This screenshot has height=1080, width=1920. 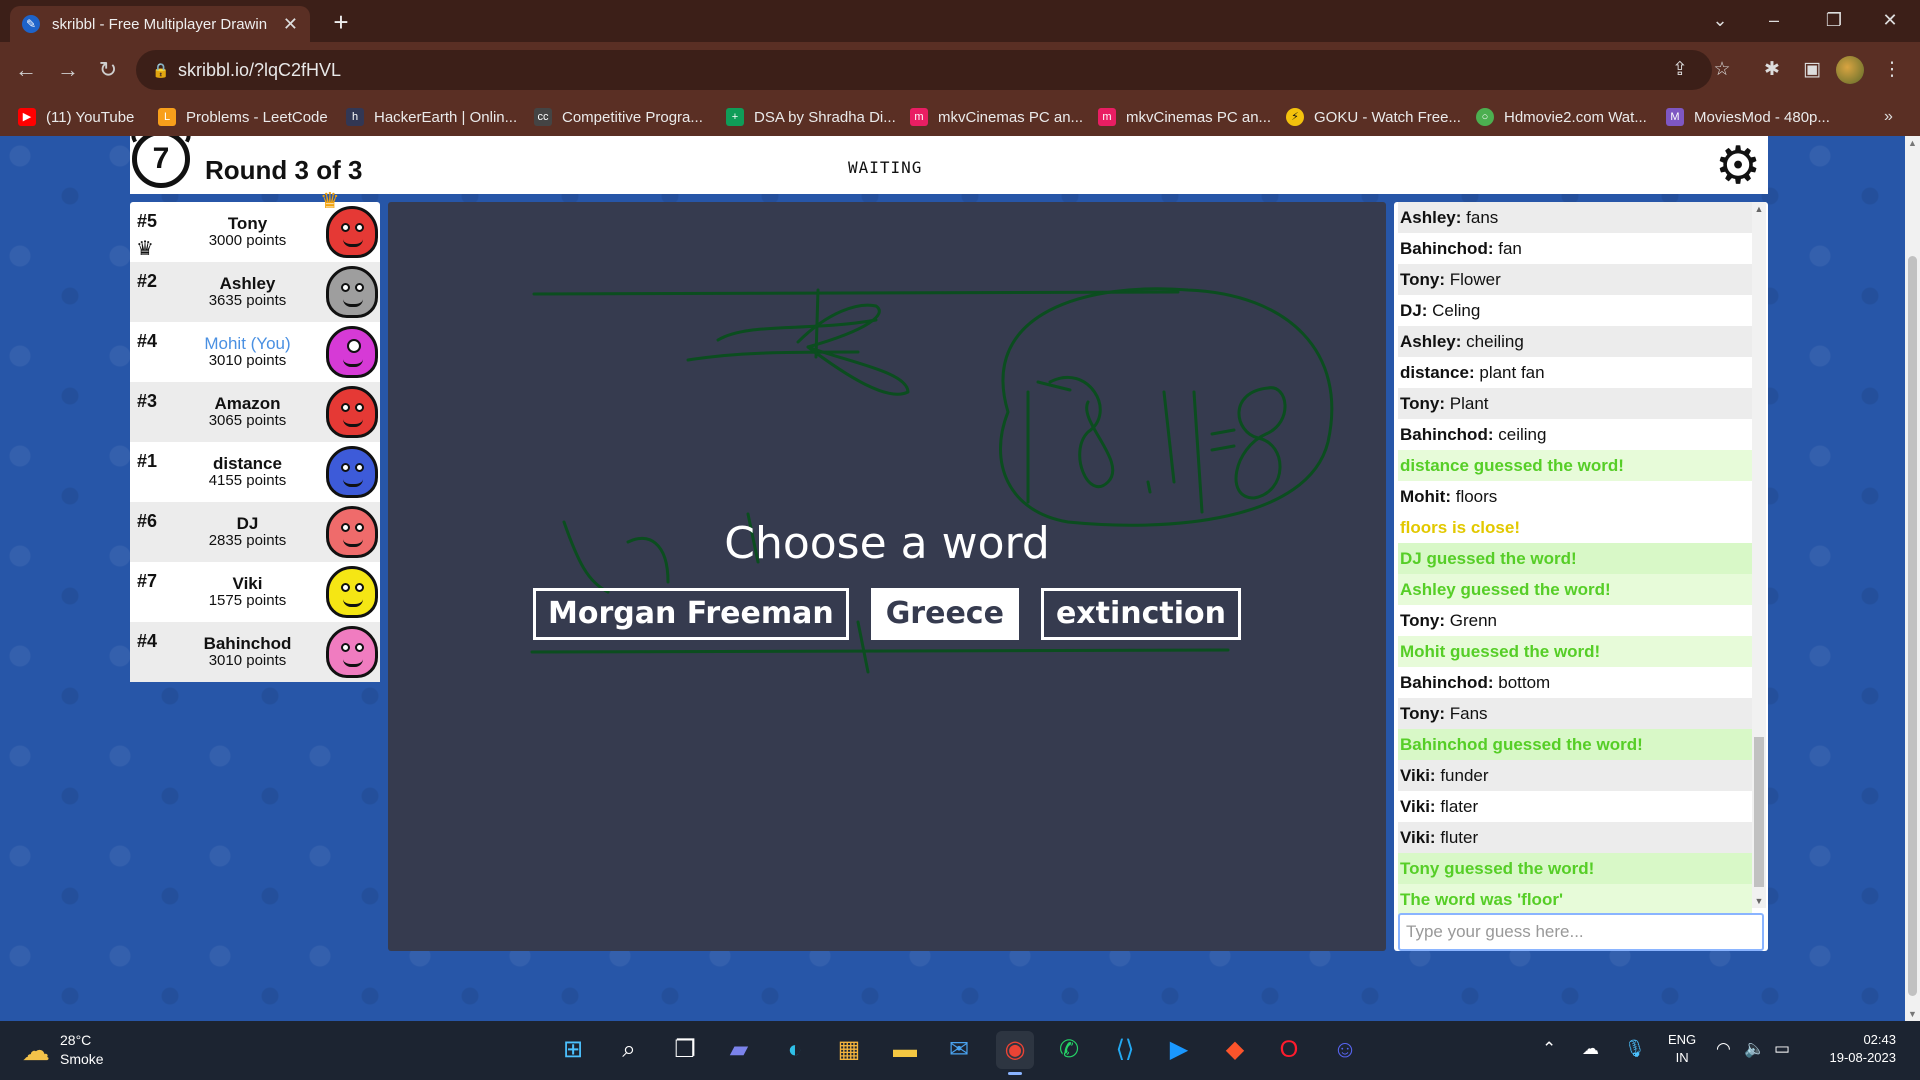 I want to click on bookmark-star-icon: ☆, so click(x=1722, y=70).